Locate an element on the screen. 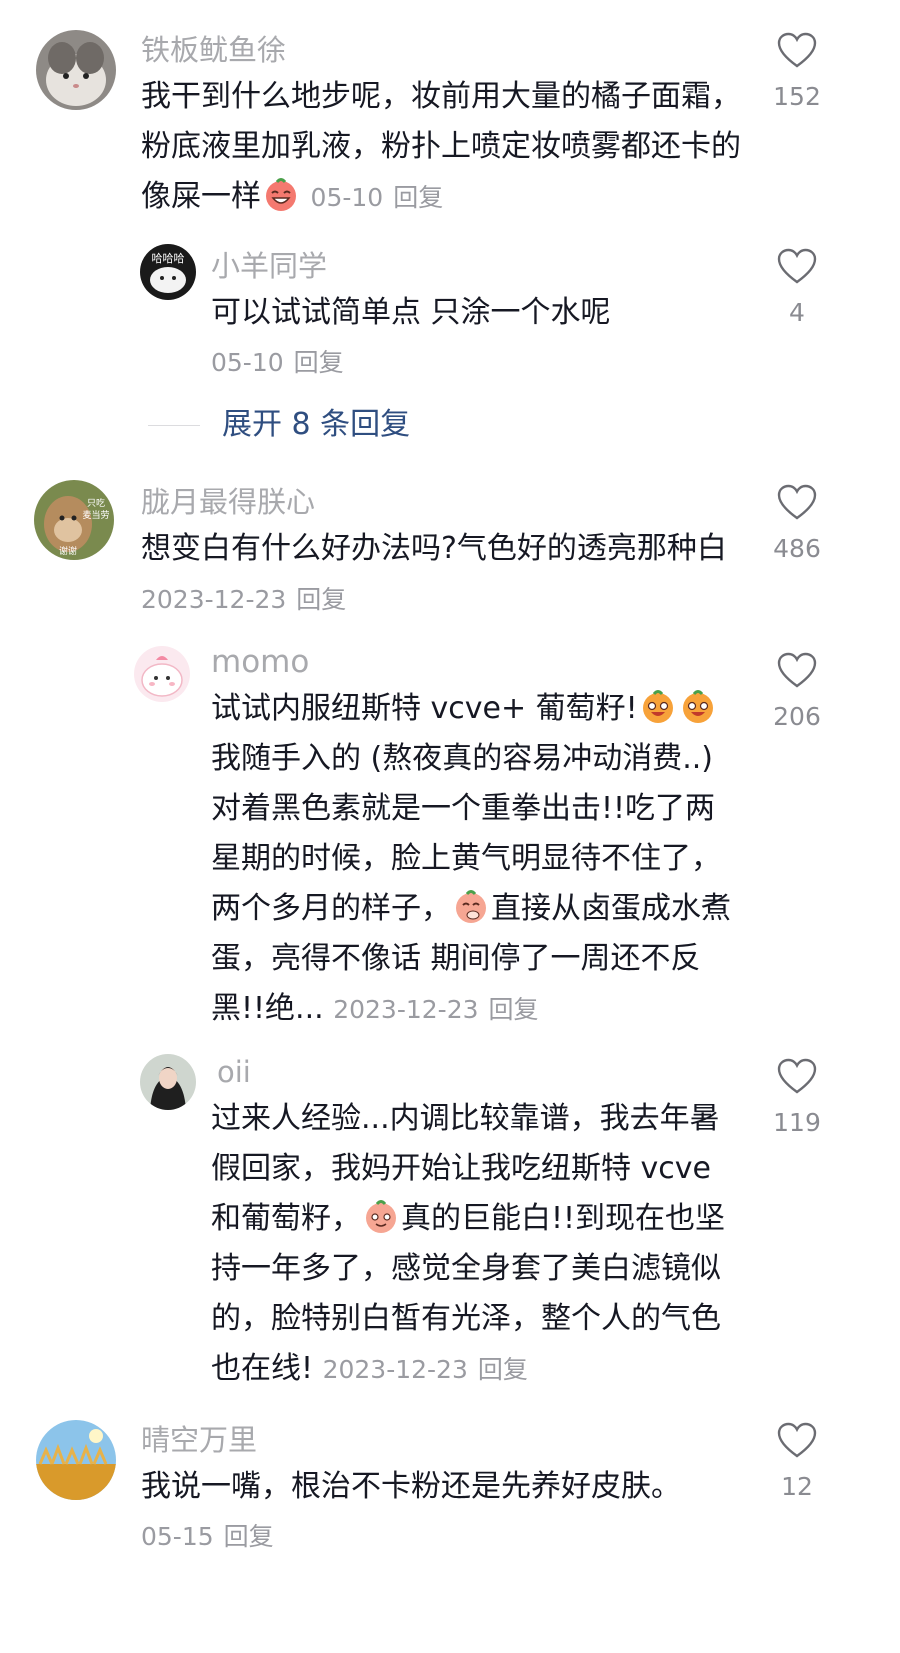 This screenshot has width=900, height=1653. laughing-face-emoji-icon is located at coordinates (281, 194).